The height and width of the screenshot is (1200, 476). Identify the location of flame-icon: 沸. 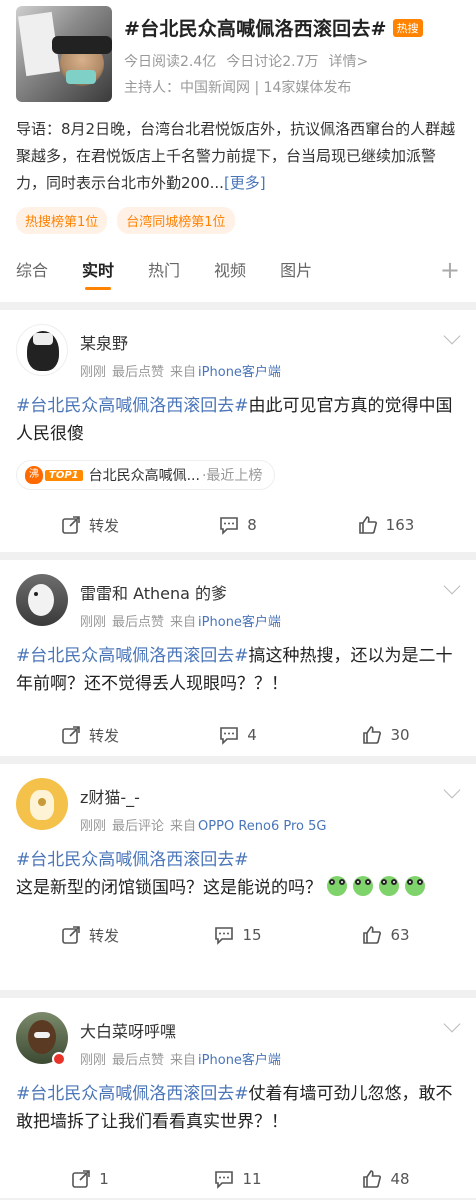
(34, 475).